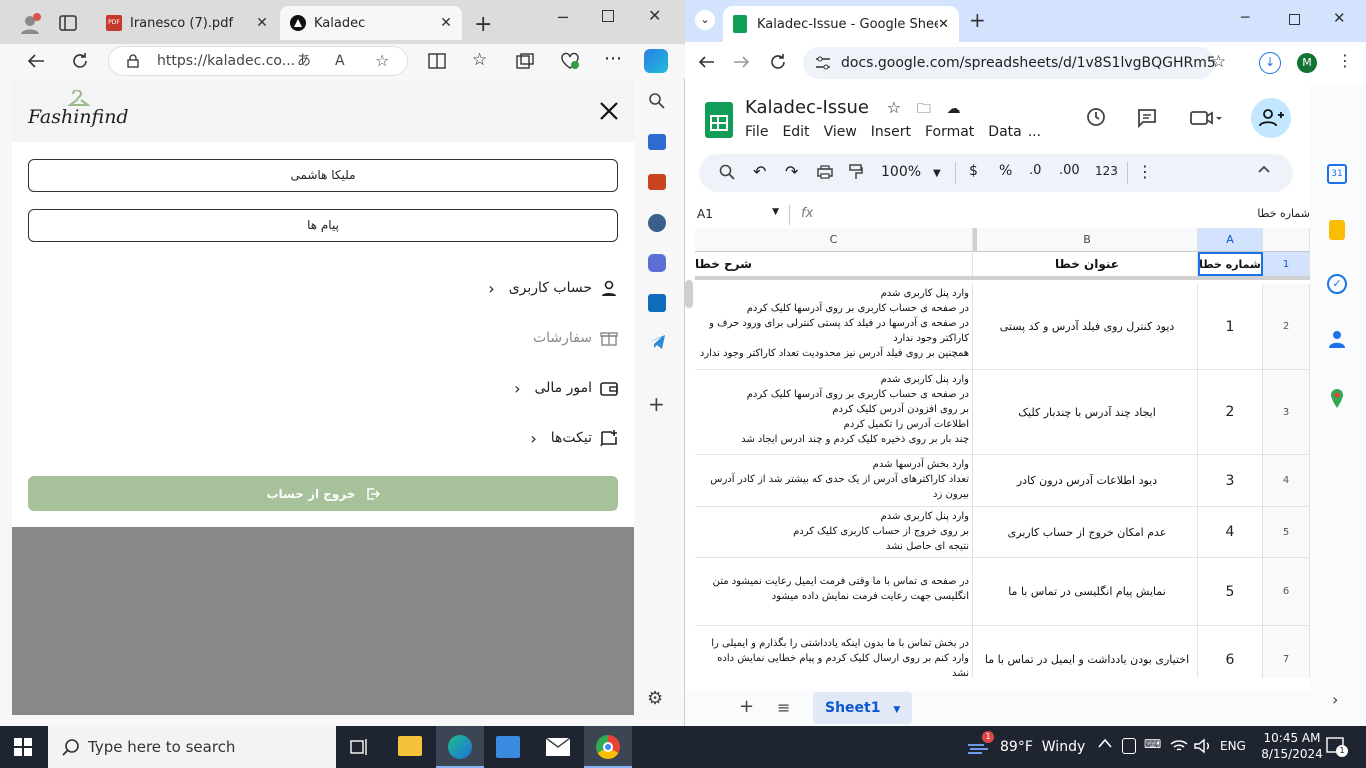 This screenshot has width=1366, height=768. What do you see at coordinates (340, 61) in the screenshot?
I see `read-aloud-icon: A` at bounding box center [340, 61].